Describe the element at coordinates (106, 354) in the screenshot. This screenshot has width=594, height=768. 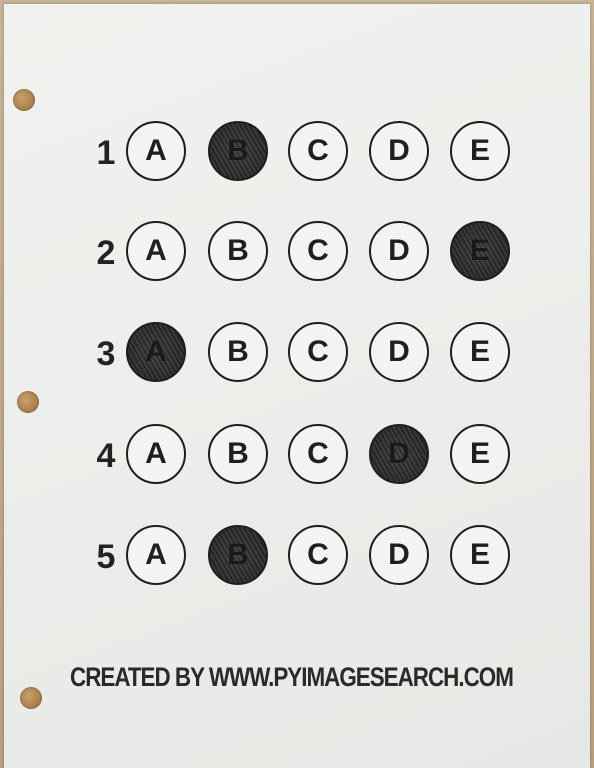
I see `question-number: 3` at that location.